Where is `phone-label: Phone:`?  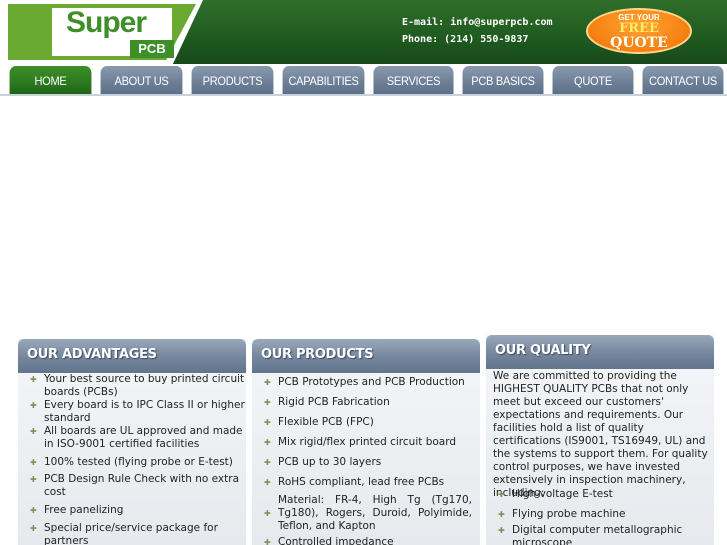 phone-label: Phone: is located at coordinates (420, 39).